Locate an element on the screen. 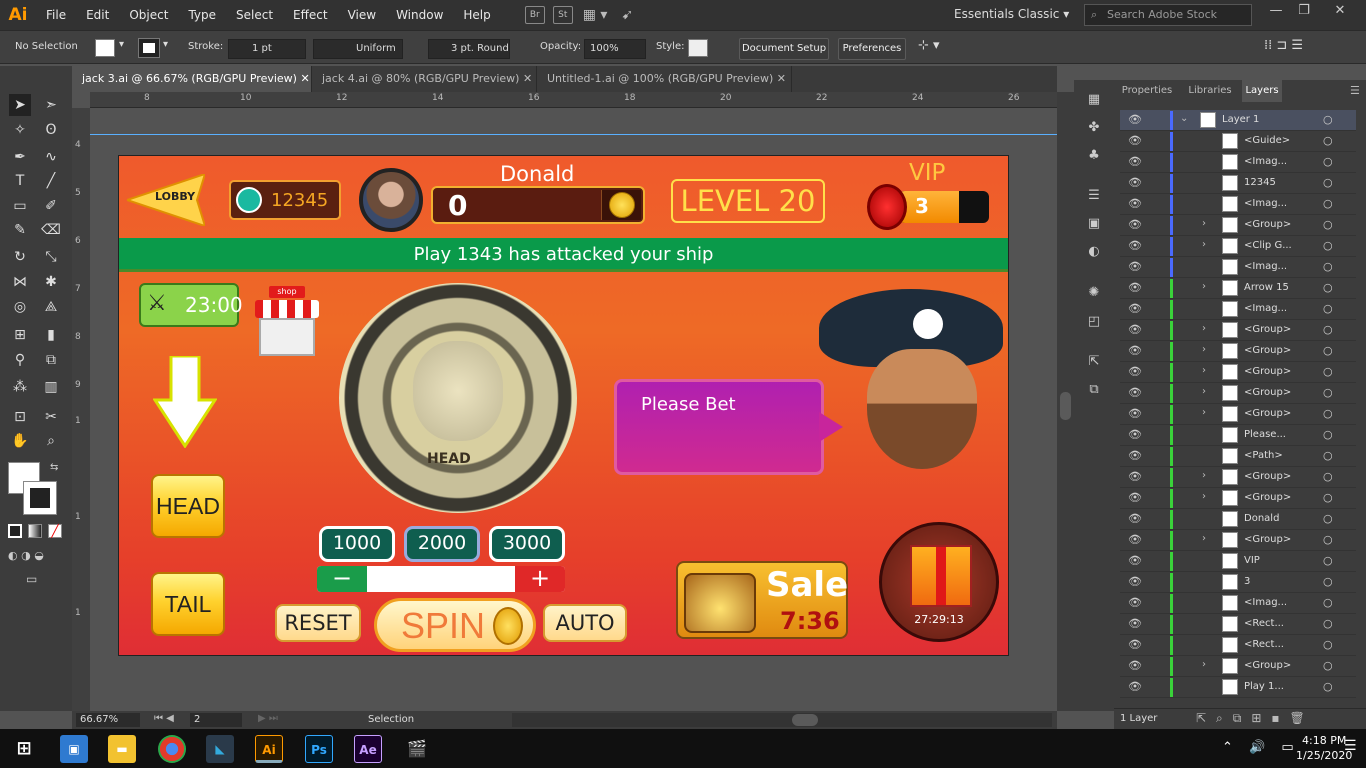 This screenshot has height=768, width=1366. lasso-tool-icon: ʘ is located at coordinates (51, 130).